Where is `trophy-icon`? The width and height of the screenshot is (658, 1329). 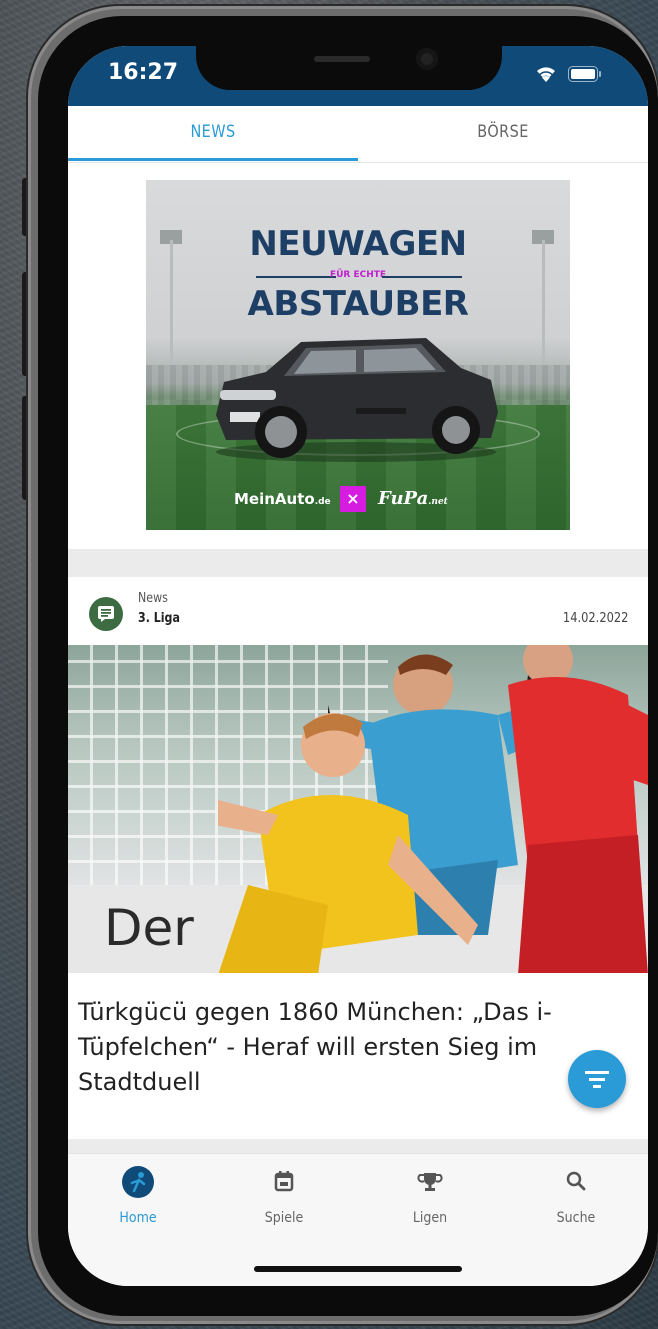 trophy-icon is located at coordinates (430, 1182).